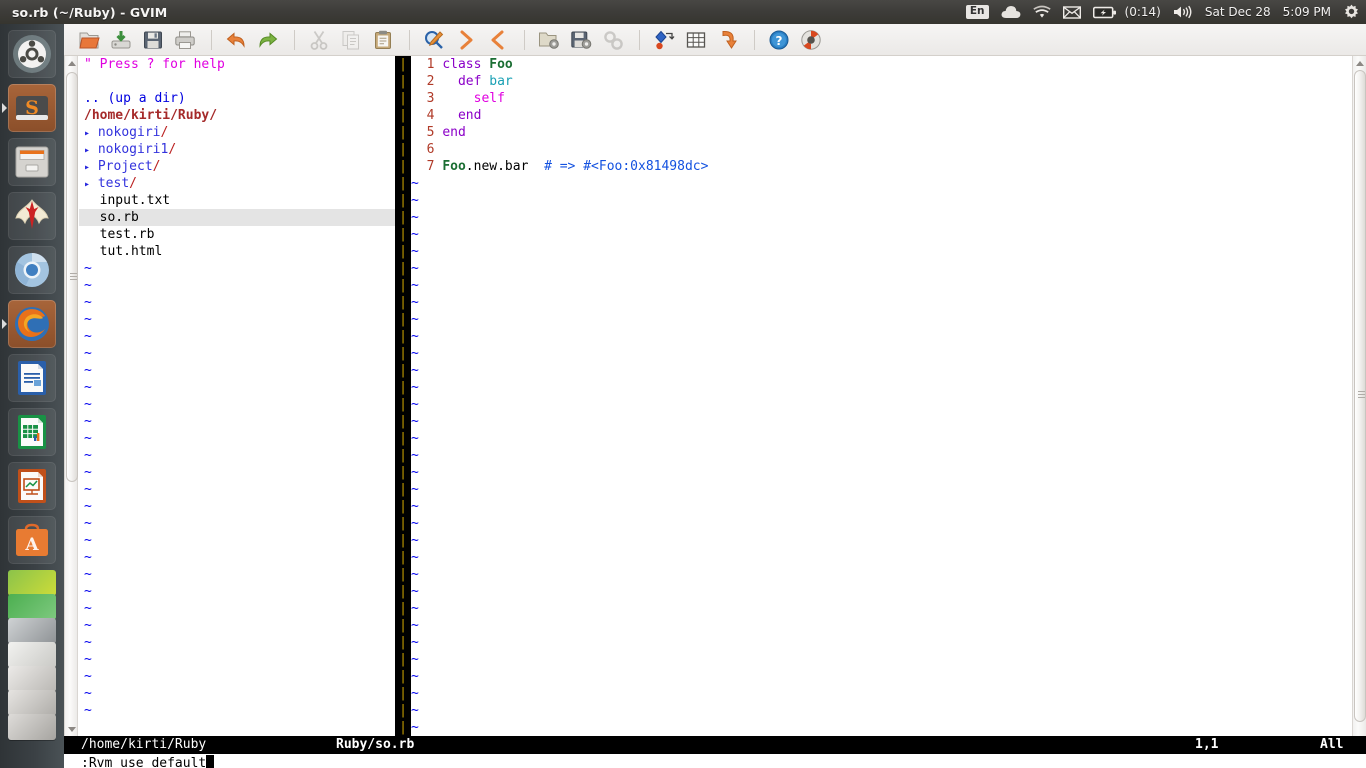 The height and width of the screenshot is (768, 1366). I want to click on code-line: 1 class Foo, so click(881, 64).